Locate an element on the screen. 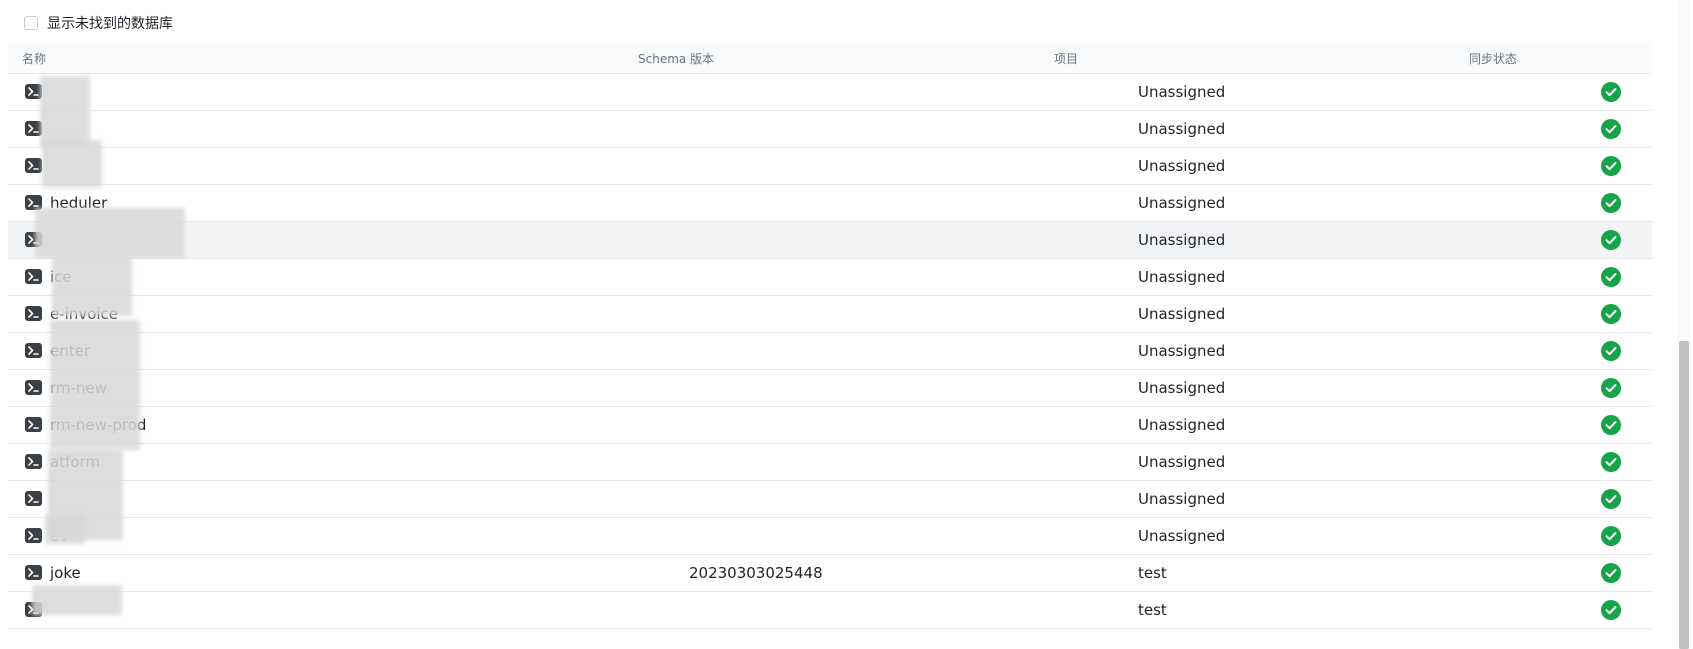 The width and height of the screenshot is (1693, 649). show-missing-filter: 显示未找到的数据库 is located at coordinates (98, 23).